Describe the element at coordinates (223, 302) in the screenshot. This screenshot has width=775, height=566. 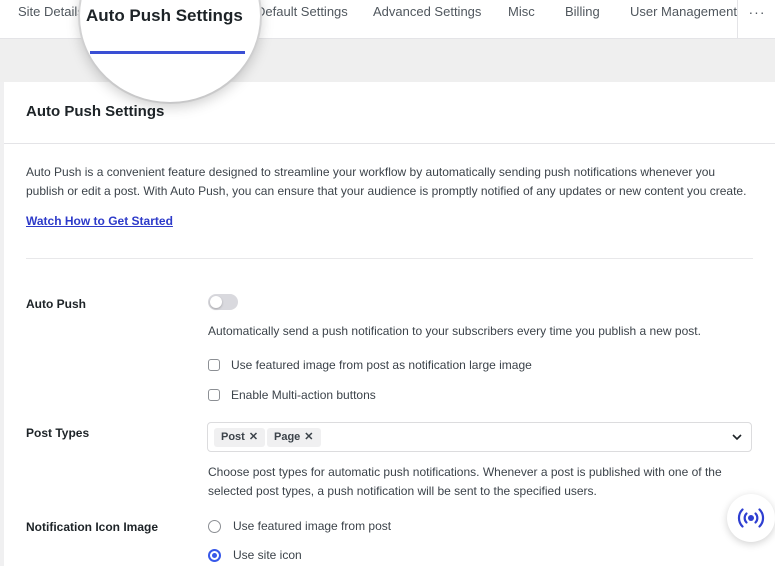
I see `auto-push-toggle` at that location.